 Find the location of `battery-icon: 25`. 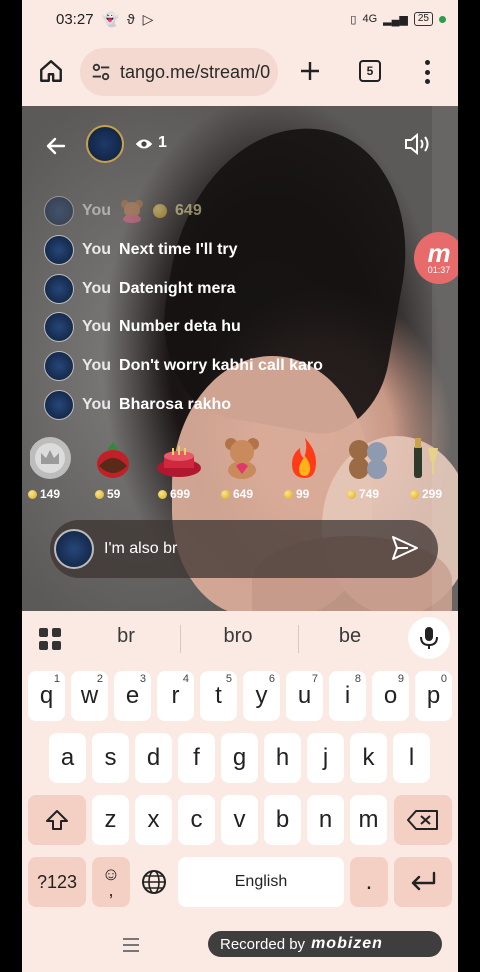

battery-icon: 25 is located at coordinates (423, 19).